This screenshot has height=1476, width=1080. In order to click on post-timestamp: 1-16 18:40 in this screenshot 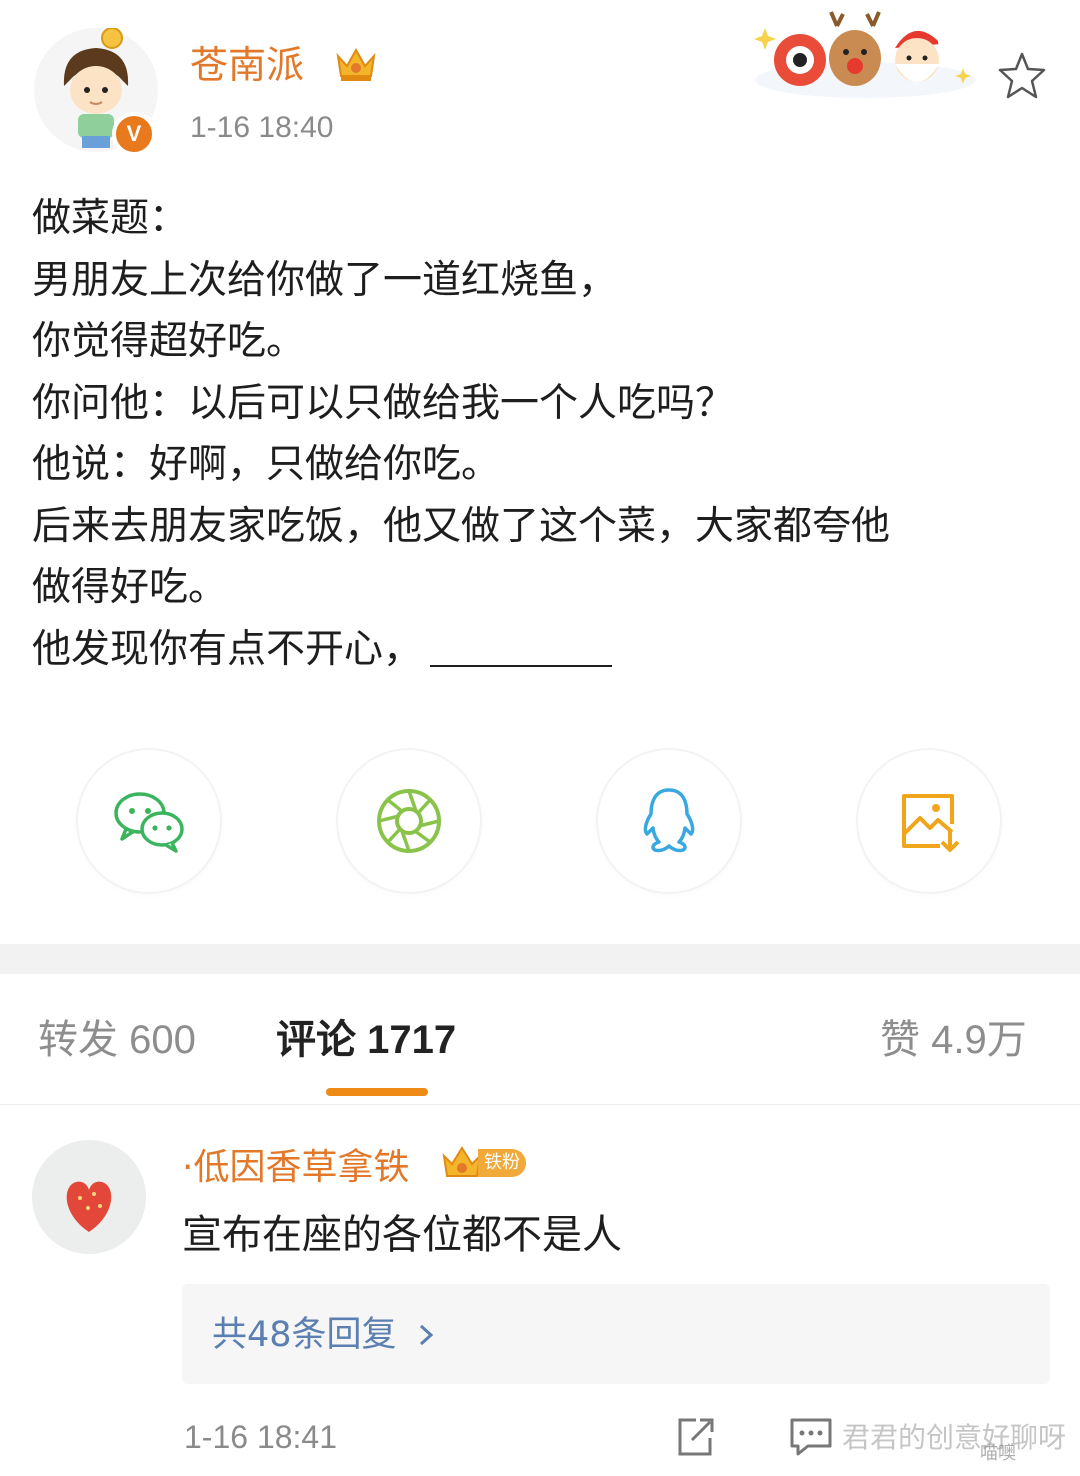, I will do `click(262, 127)`.